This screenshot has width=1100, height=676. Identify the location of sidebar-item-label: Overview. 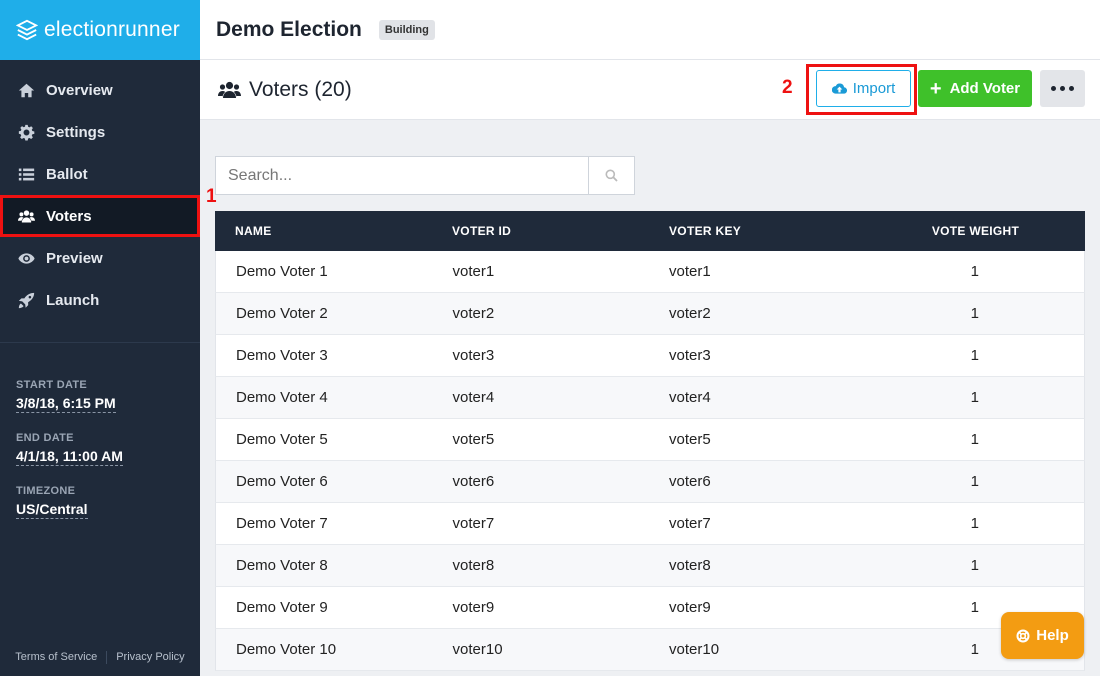
(79, 90).